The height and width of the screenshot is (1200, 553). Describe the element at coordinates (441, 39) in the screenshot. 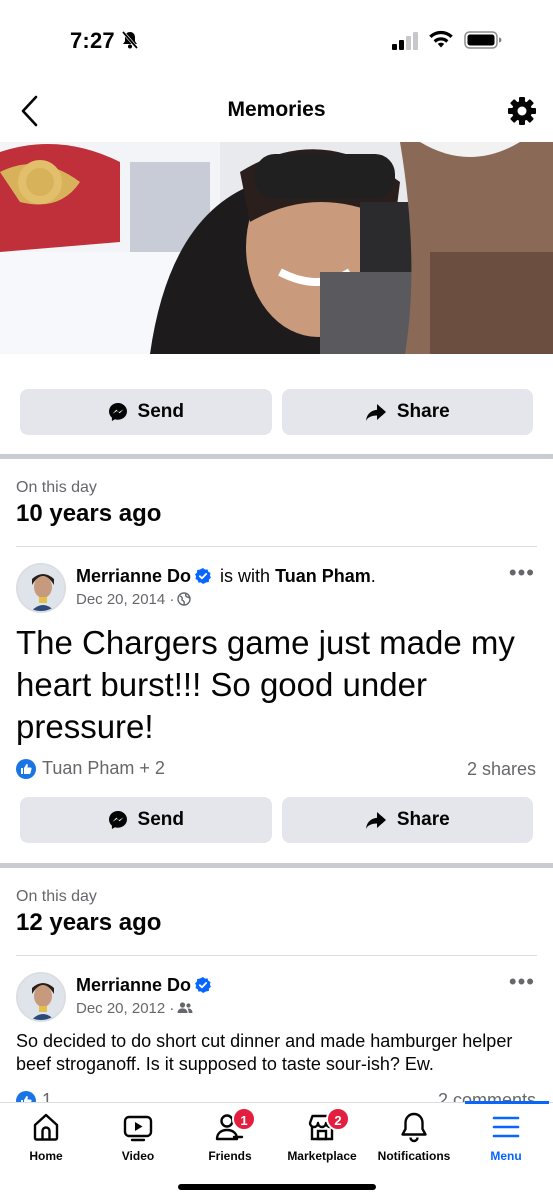

I see `wifi-icon` at that location.